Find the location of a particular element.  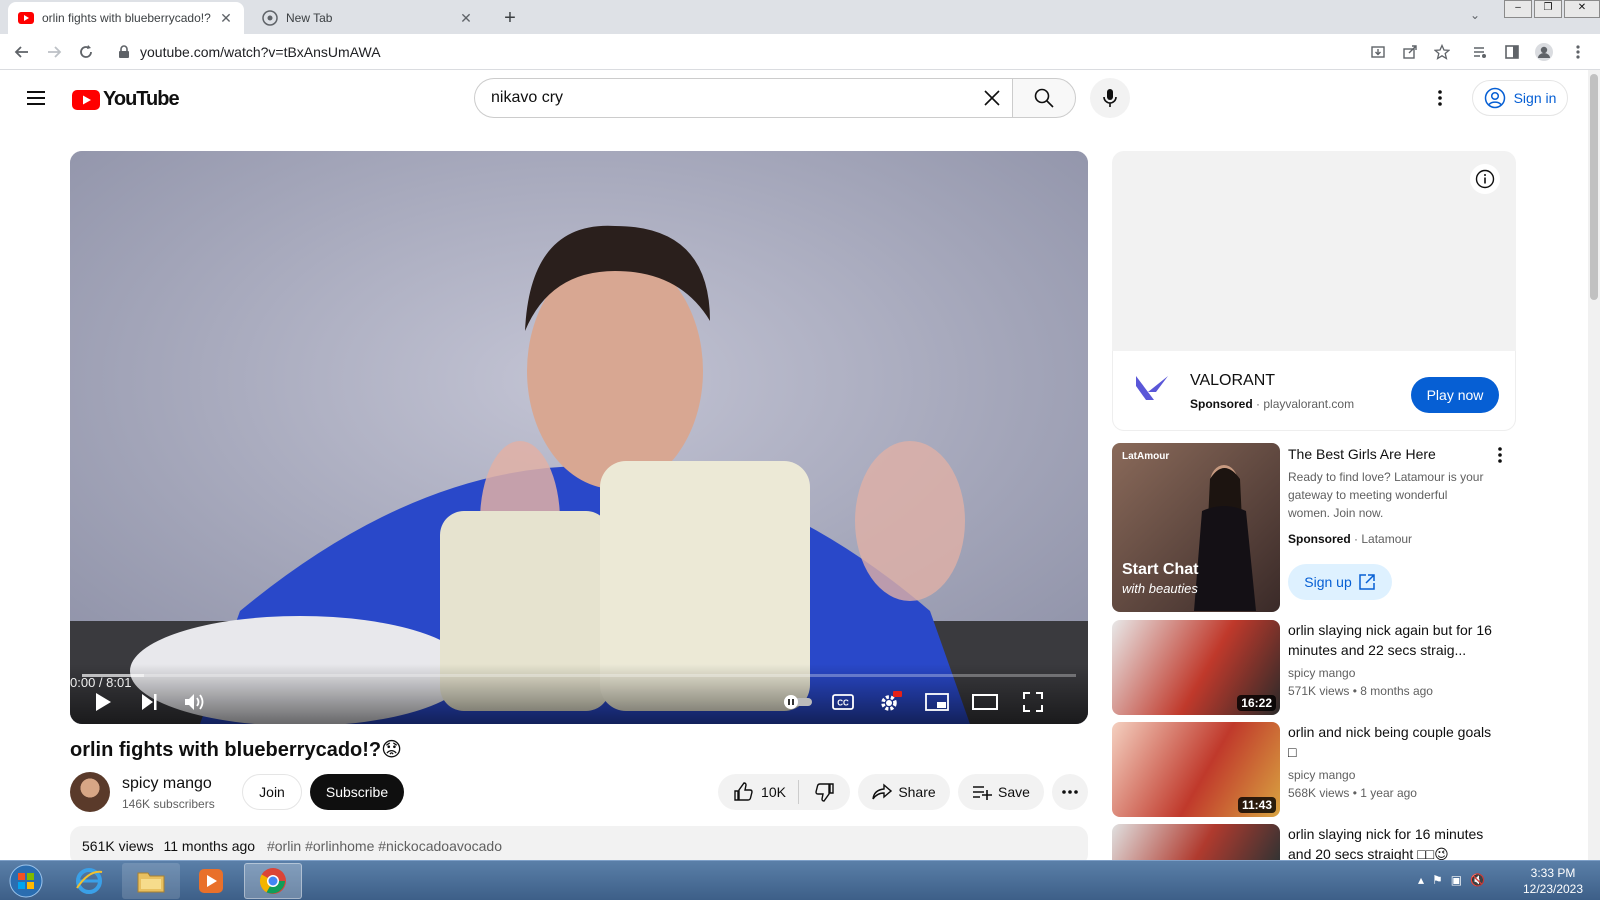

more-actions-button is located at coordinates (1070, 792).